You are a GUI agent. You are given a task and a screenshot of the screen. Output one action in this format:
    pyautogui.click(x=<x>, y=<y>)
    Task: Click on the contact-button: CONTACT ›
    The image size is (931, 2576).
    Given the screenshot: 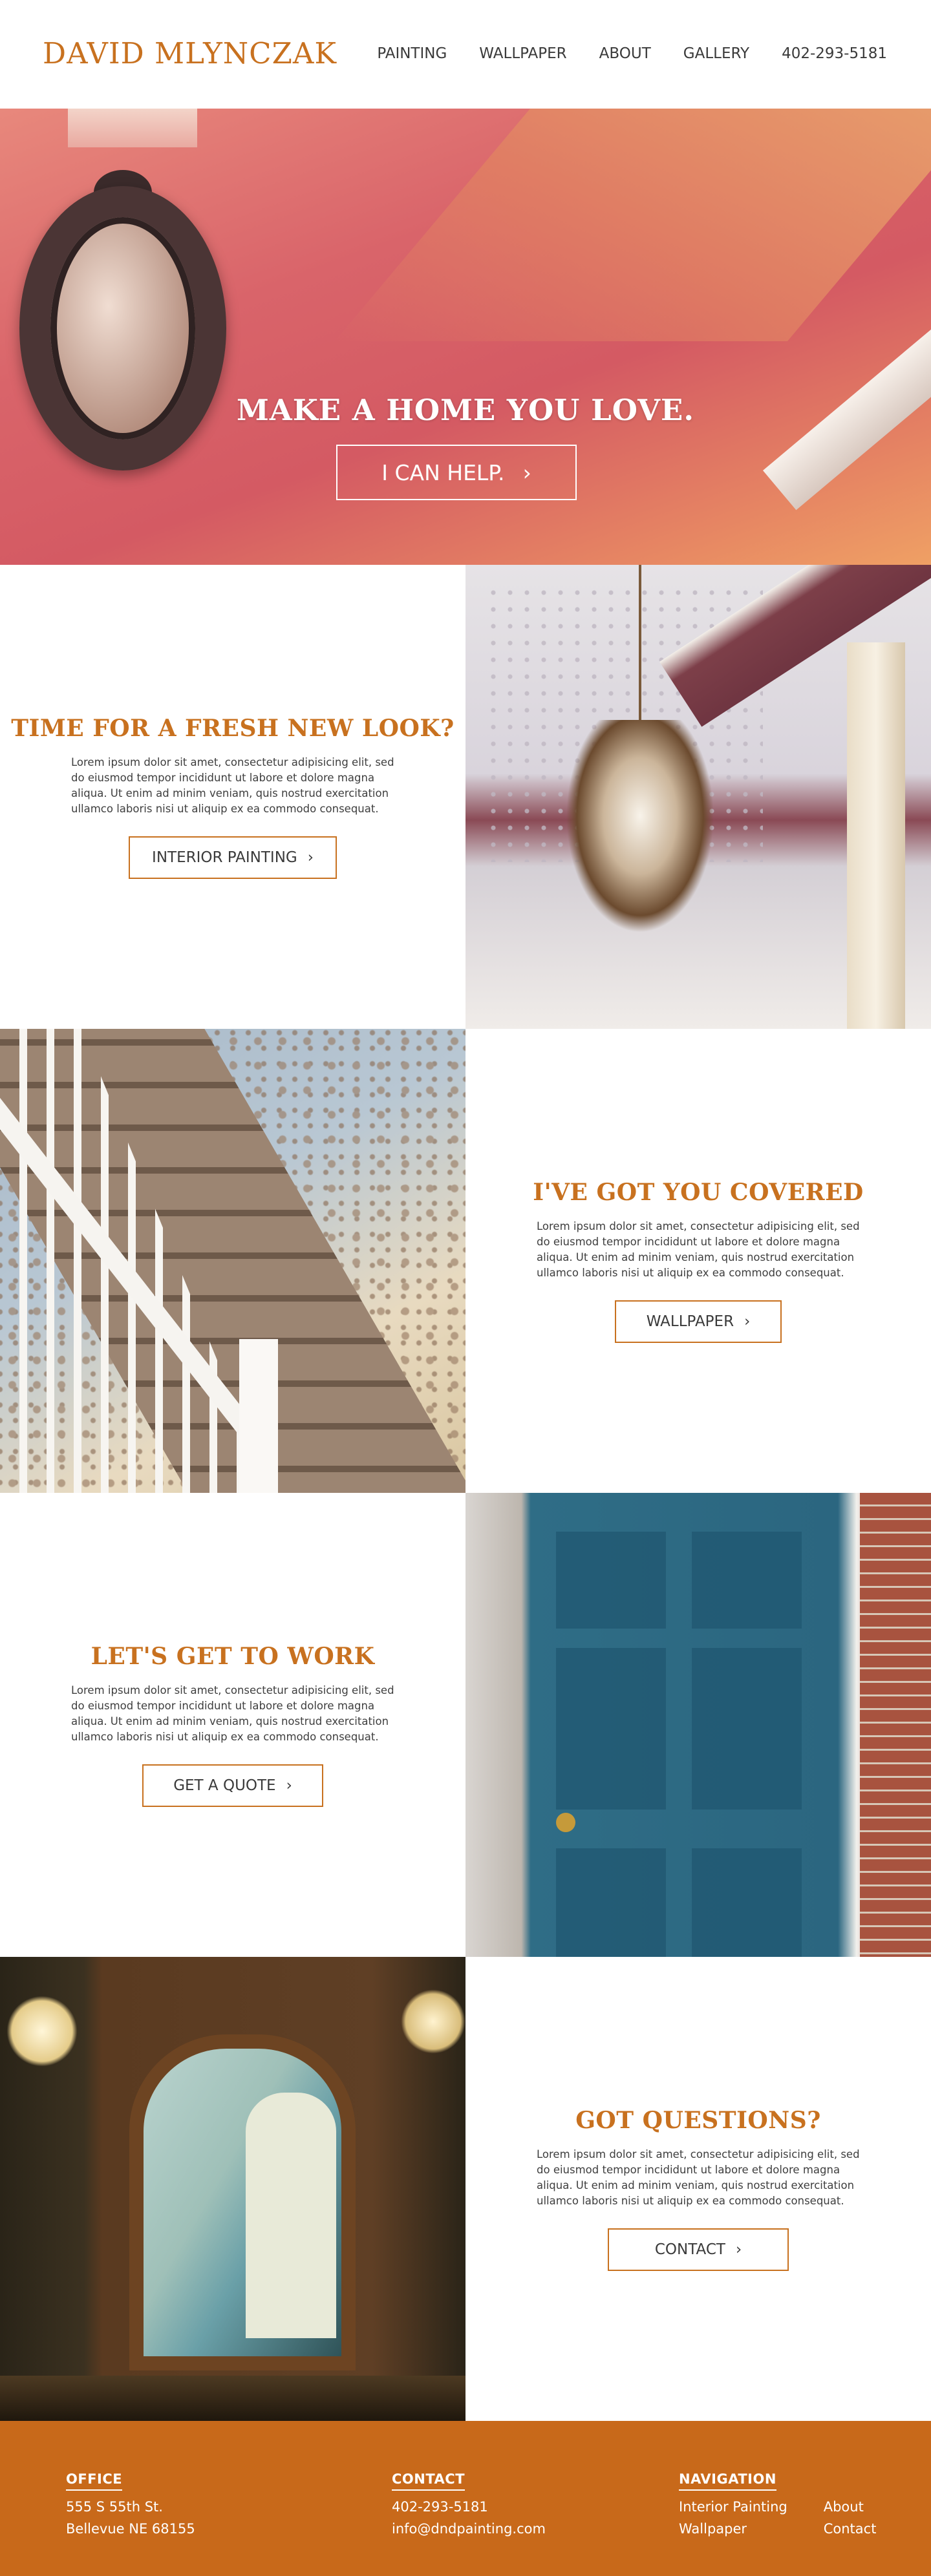 What is the action you would take?
    pyautogui.click(x=698, y=2249)
    